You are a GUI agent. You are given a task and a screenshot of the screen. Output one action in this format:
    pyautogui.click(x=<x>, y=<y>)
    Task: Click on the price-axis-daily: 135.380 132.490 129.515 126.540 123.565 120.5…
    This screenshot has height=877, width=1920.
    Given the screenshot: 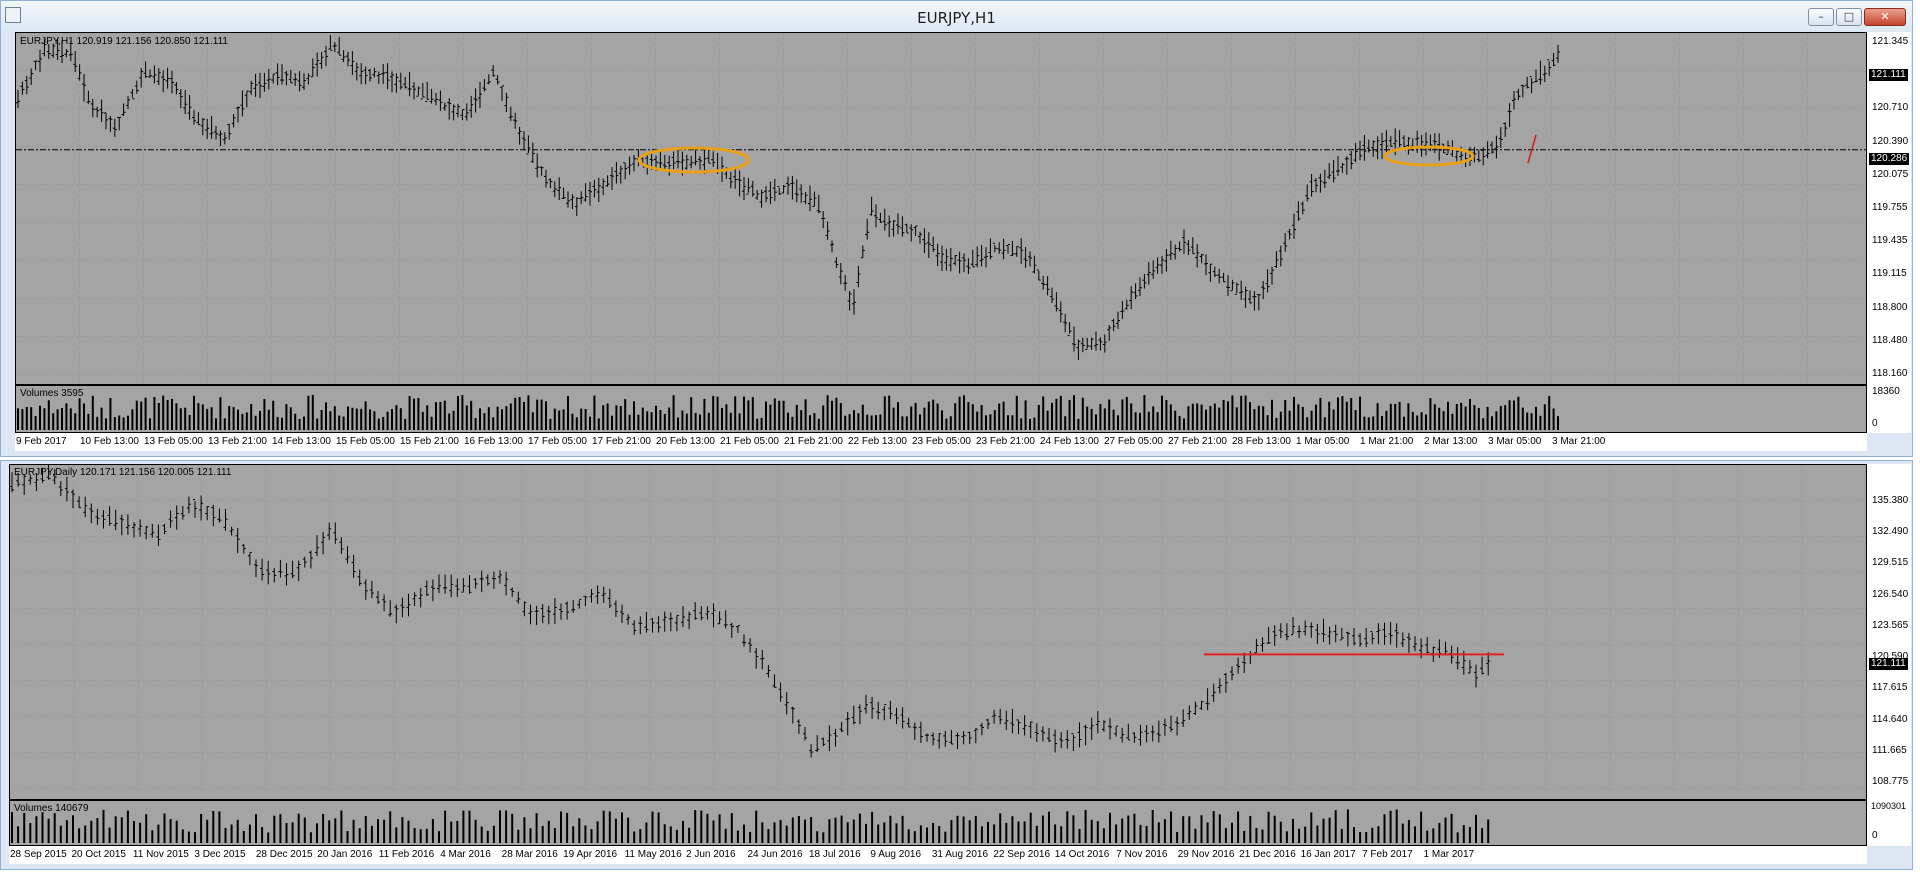 What is the action you would take?
    pyautogui.click(x=1889, y=632)
    